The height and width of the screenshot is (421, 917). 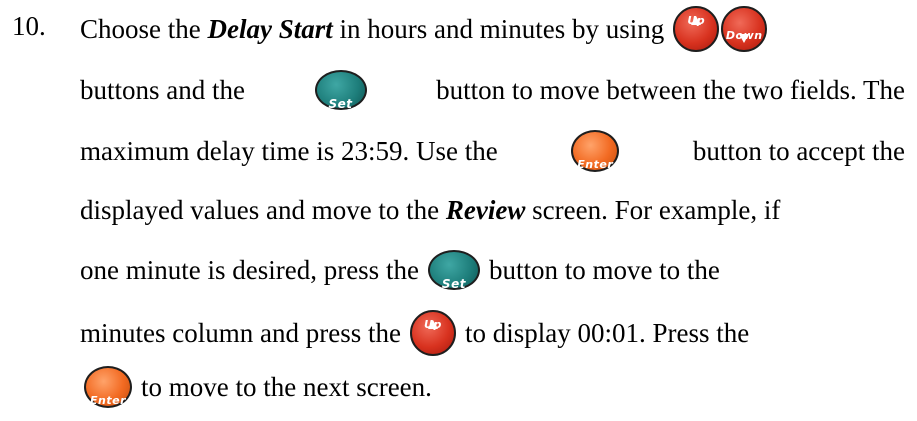 I want to click on text-next-screen: to move to the next screen., so click(x=286, y=387).